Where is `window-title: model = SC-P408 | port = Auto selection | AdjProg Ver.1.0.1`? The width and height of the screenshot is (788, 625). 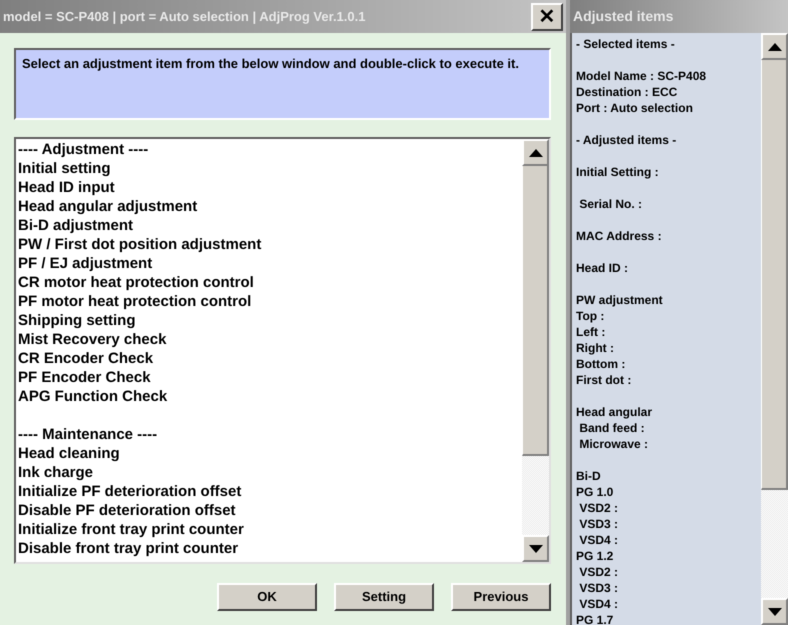
window-title: model = SC-P408 | port = Auto selection | AdjProg Ver.1.0.1 is located at coordinates (184, 17).